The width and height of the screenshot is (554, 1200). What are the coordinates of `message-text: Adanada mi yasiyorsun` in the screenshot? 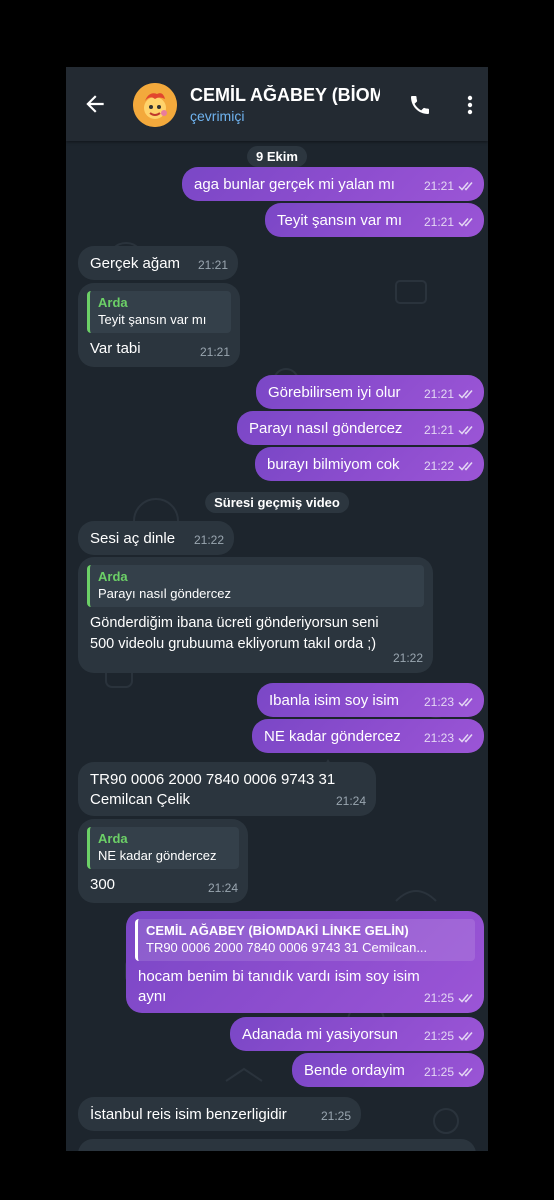 It's located at (320, 1034).